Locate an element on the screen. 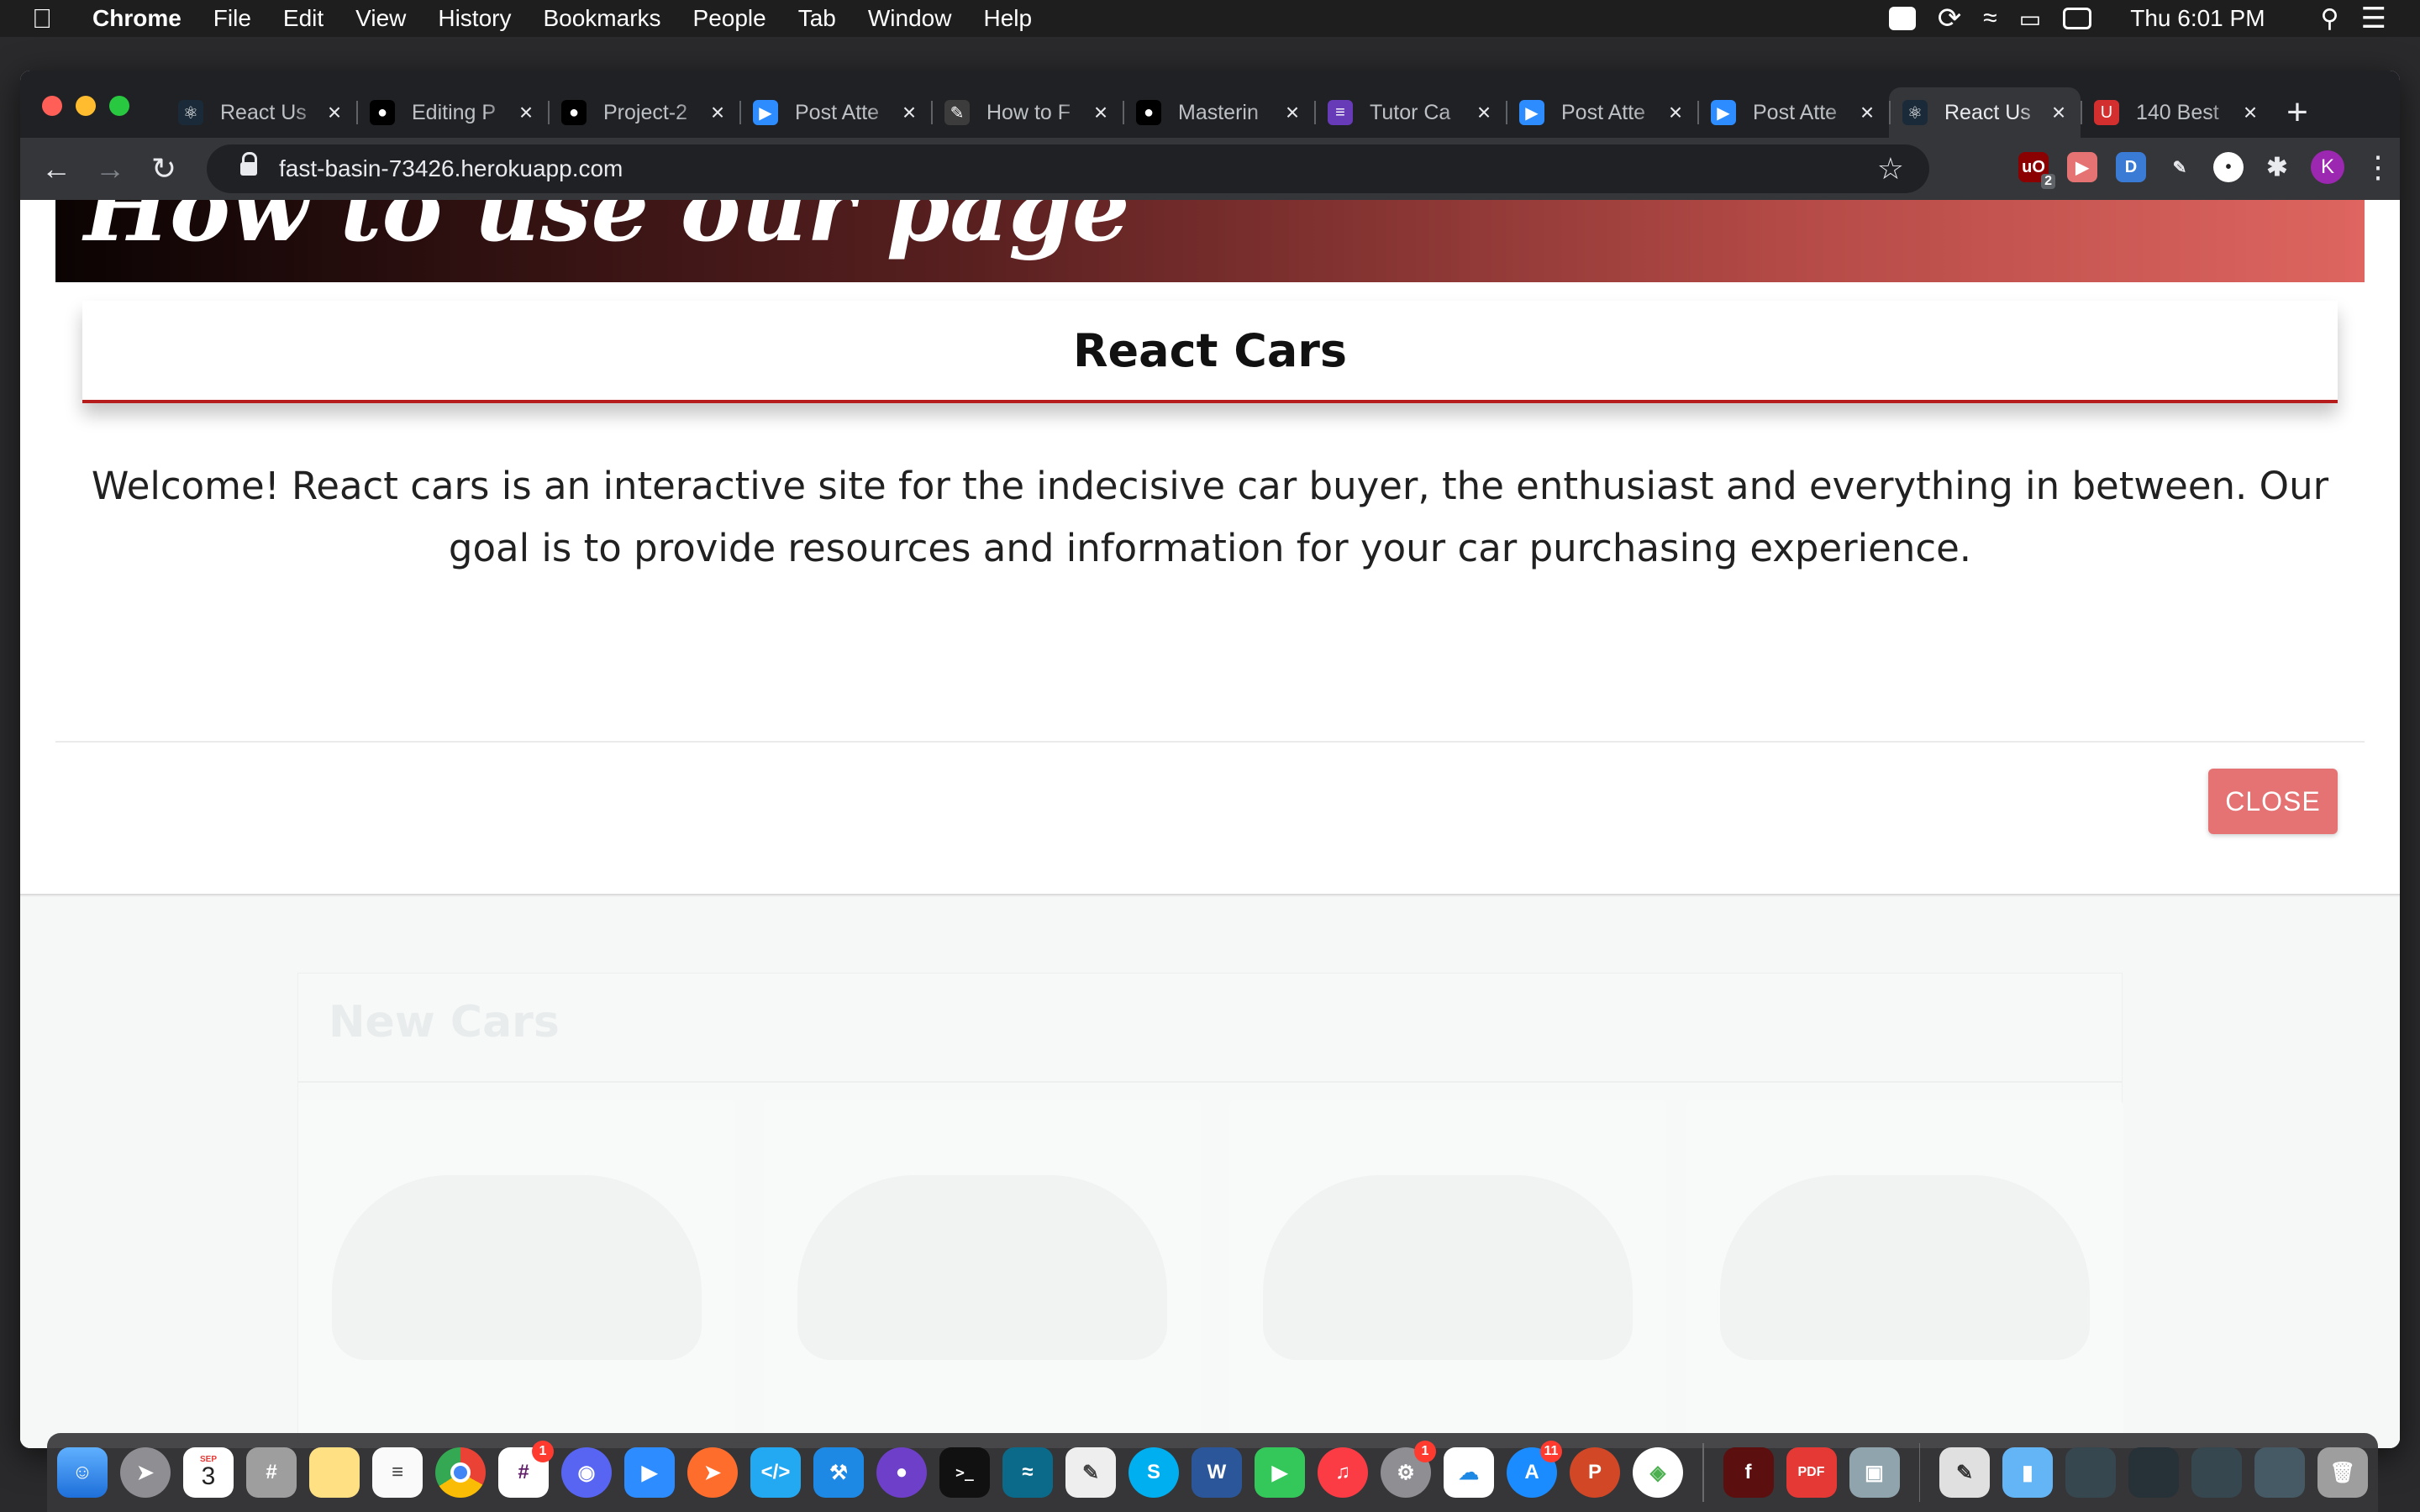 This screenshot has height=1512, width=2420. profile-avatar: K is located at coordinates (2328, 167).